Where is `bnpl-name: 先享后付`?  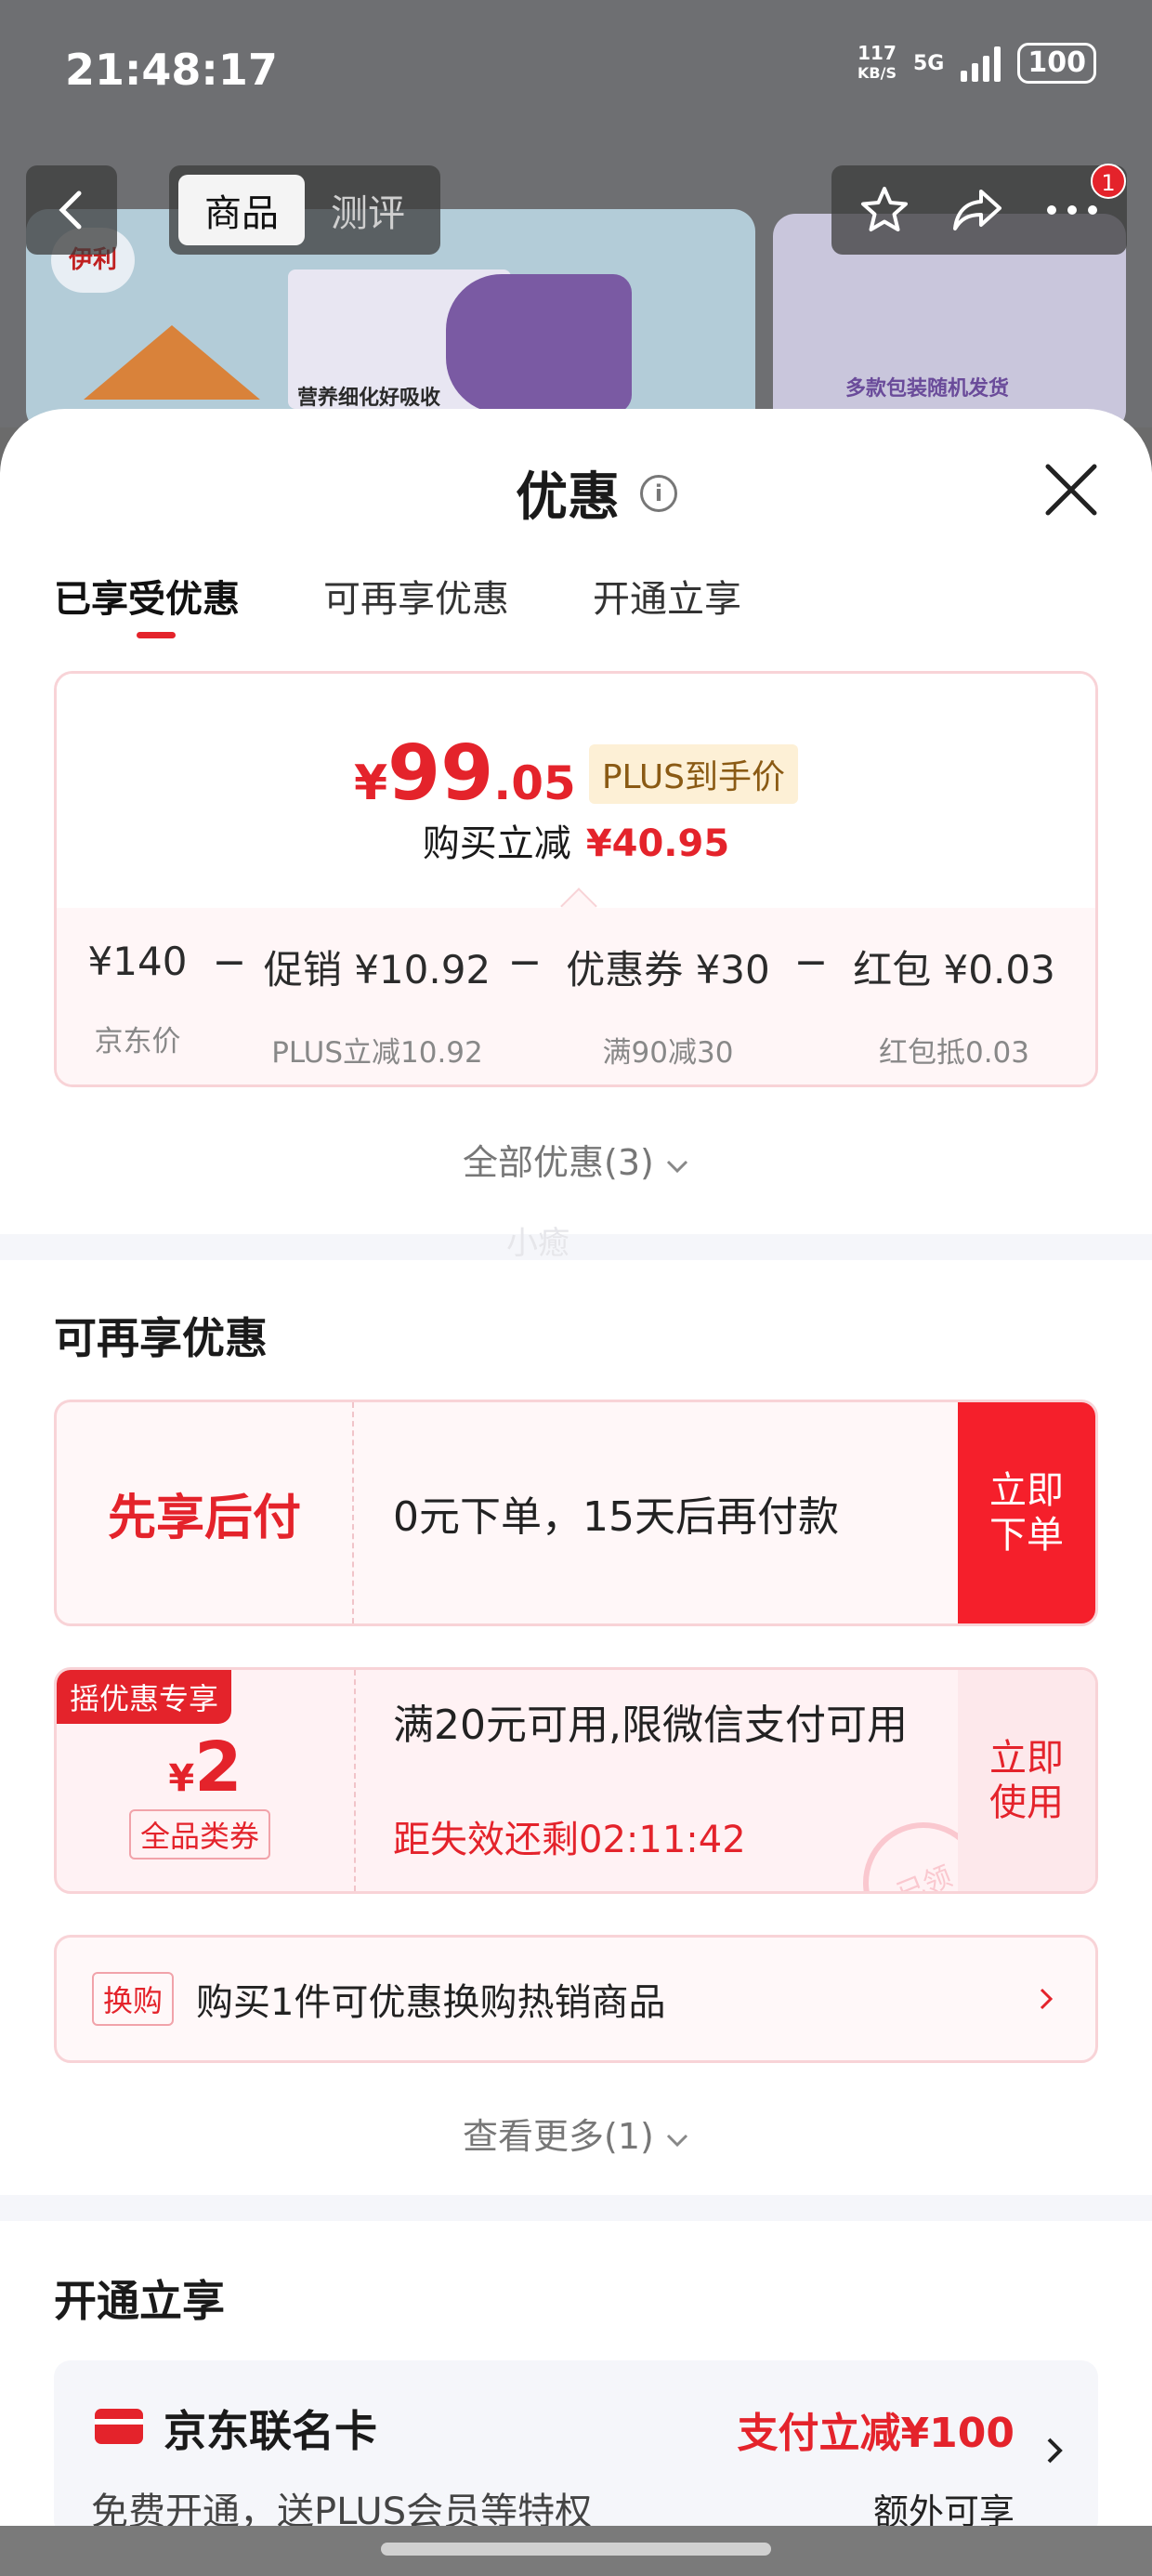 bnpl-name: 先享后付 is located at coordinates (205, 1512).